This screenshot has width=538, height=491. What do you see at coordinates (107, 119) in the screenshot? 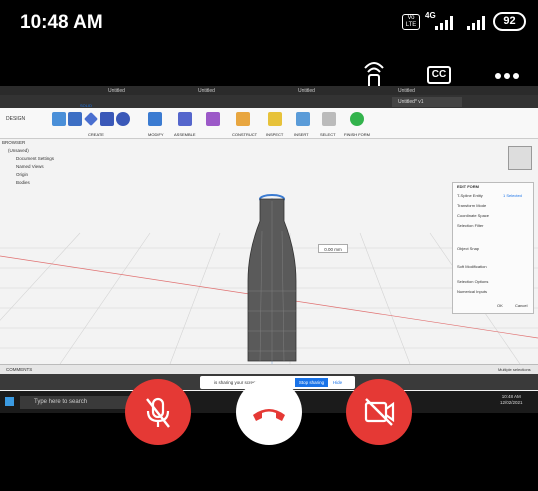
I see `cylinder-icon` at bounding box center [107, 119].